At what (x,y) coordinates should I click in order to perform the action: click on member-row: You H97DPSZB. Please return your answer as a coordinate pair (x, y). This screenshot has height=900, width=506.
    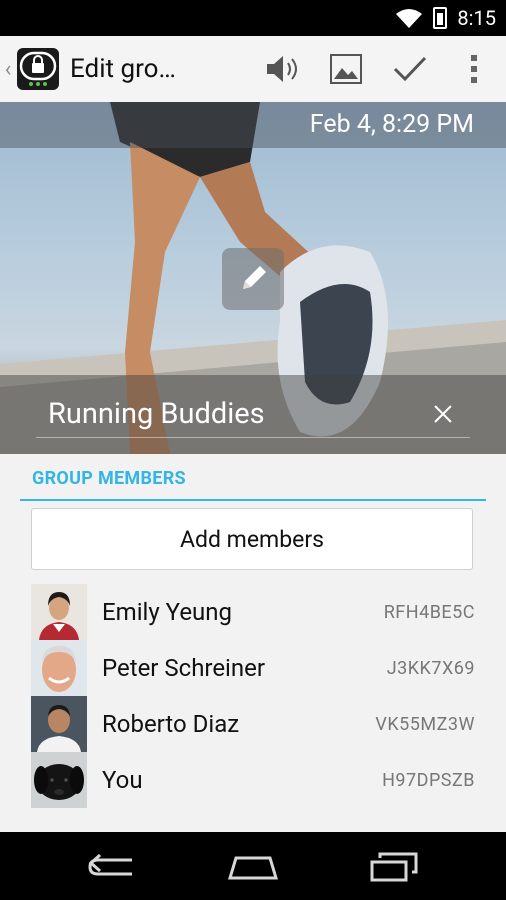
    Looking at the image, I should click on (256, 780).